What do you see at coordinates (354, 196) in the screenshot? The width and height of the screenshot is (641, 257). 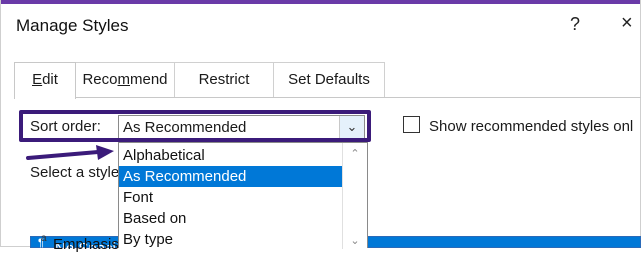 I see `dropdown-scrollbar: ⌃ ⌄` at bounding box center [354, 196].